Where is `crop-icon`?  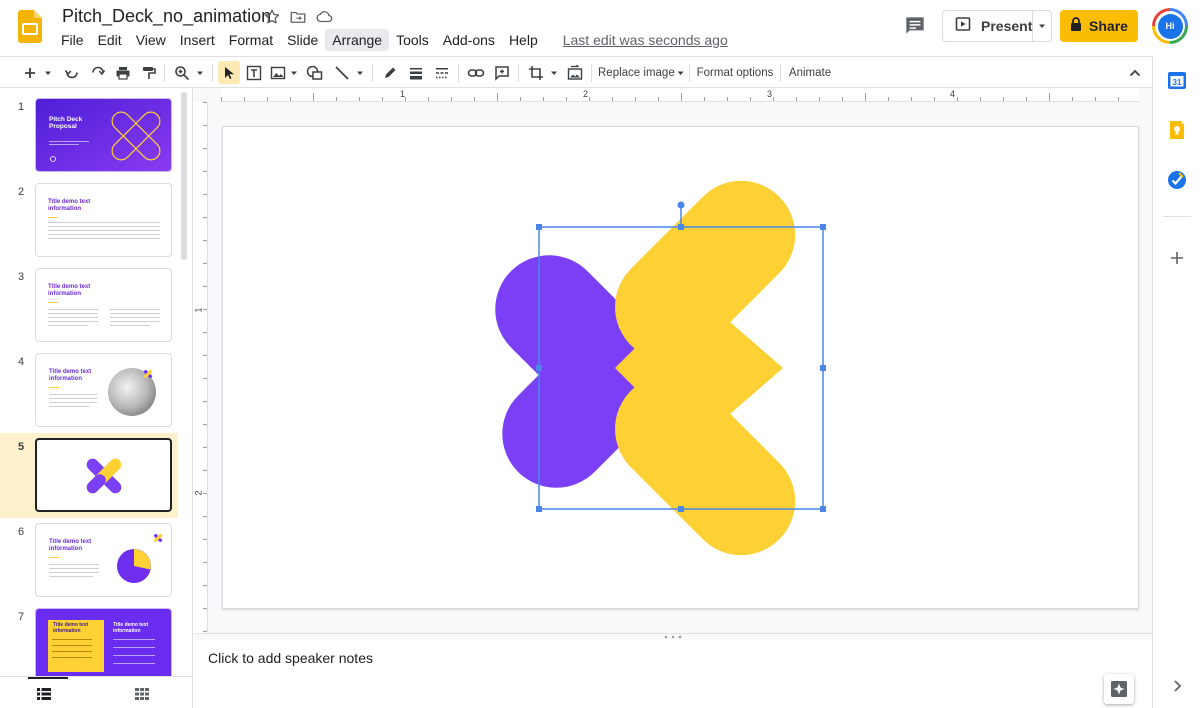 crop-icon is located at coordinates (535, 72).